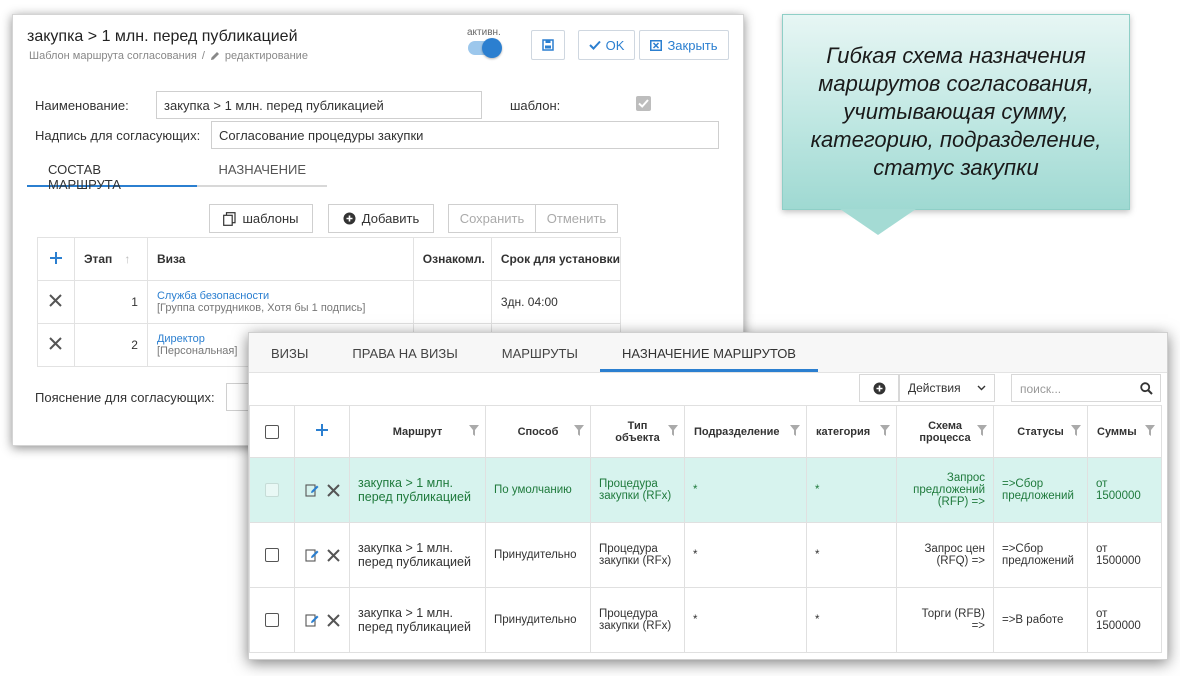 The width and height of the screenshot is (1180, 676). I want to click on actions-dropdown: Действия, so click(947, 388).